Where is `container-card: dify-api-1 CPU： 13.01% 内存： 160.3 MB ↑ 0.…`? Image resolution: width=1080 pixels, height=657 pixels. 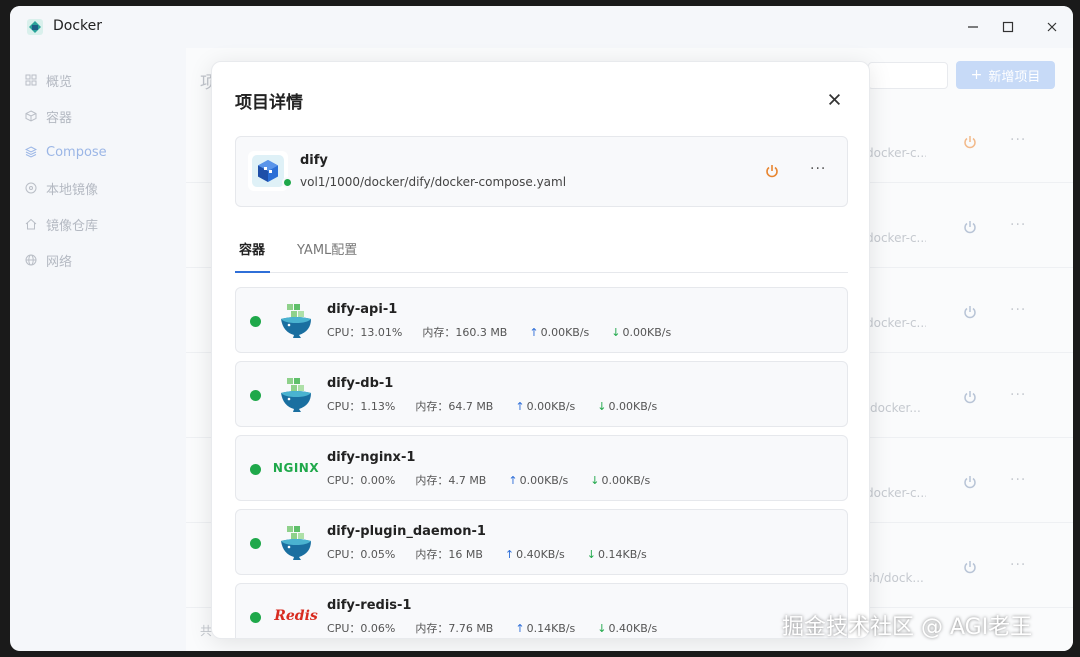
container-card: dify-api-1 CPU： 13.01% 内存： 160.3 MB ↑ 0.… is located at coordinates (541, 320).